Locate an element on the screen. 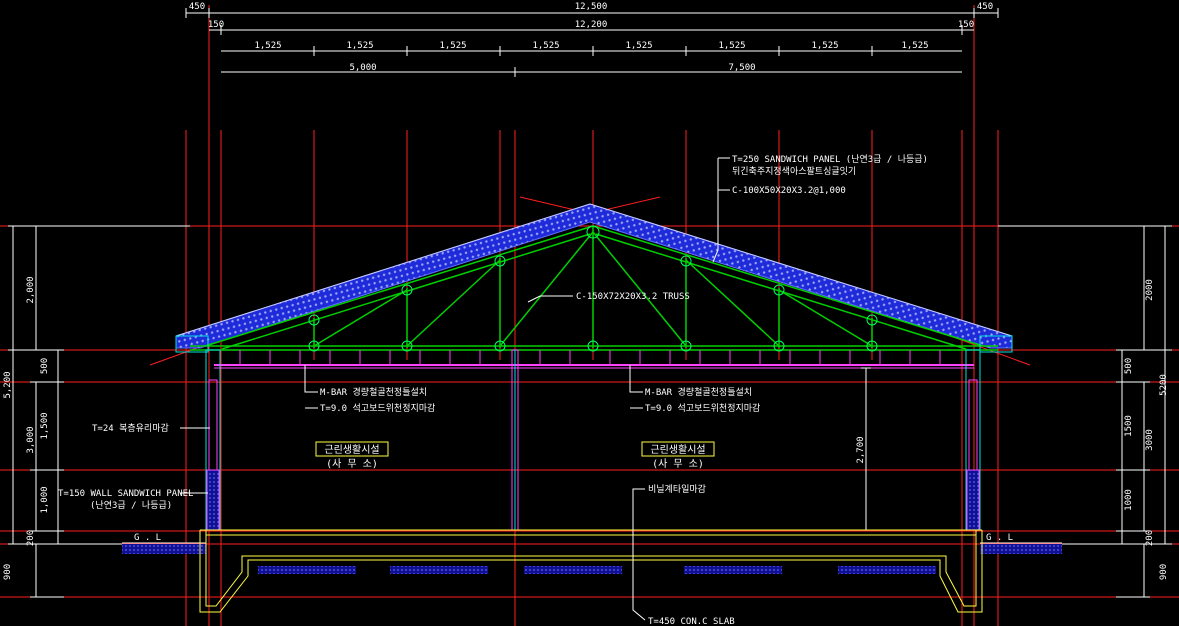 This screenshot has height=626, width=1179. dim-top-right-150: 150 is located at coordinates (966, 25).